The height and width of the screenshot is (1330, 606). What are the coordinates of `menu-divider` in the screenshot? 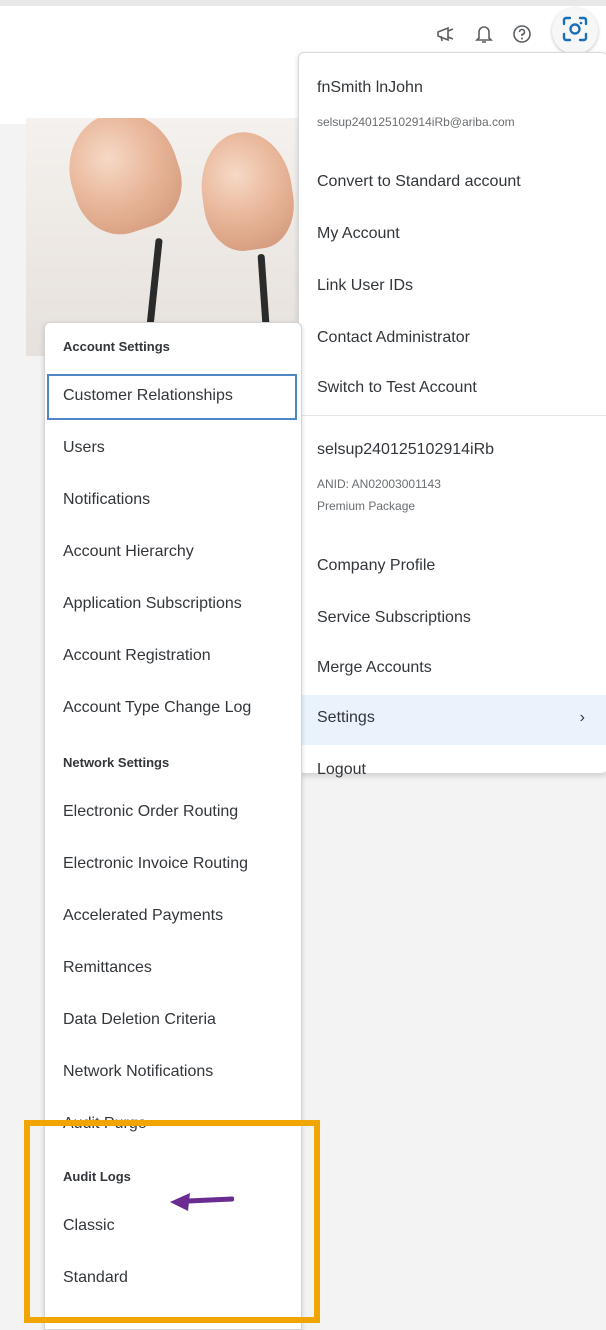 It's located at (452, 415).